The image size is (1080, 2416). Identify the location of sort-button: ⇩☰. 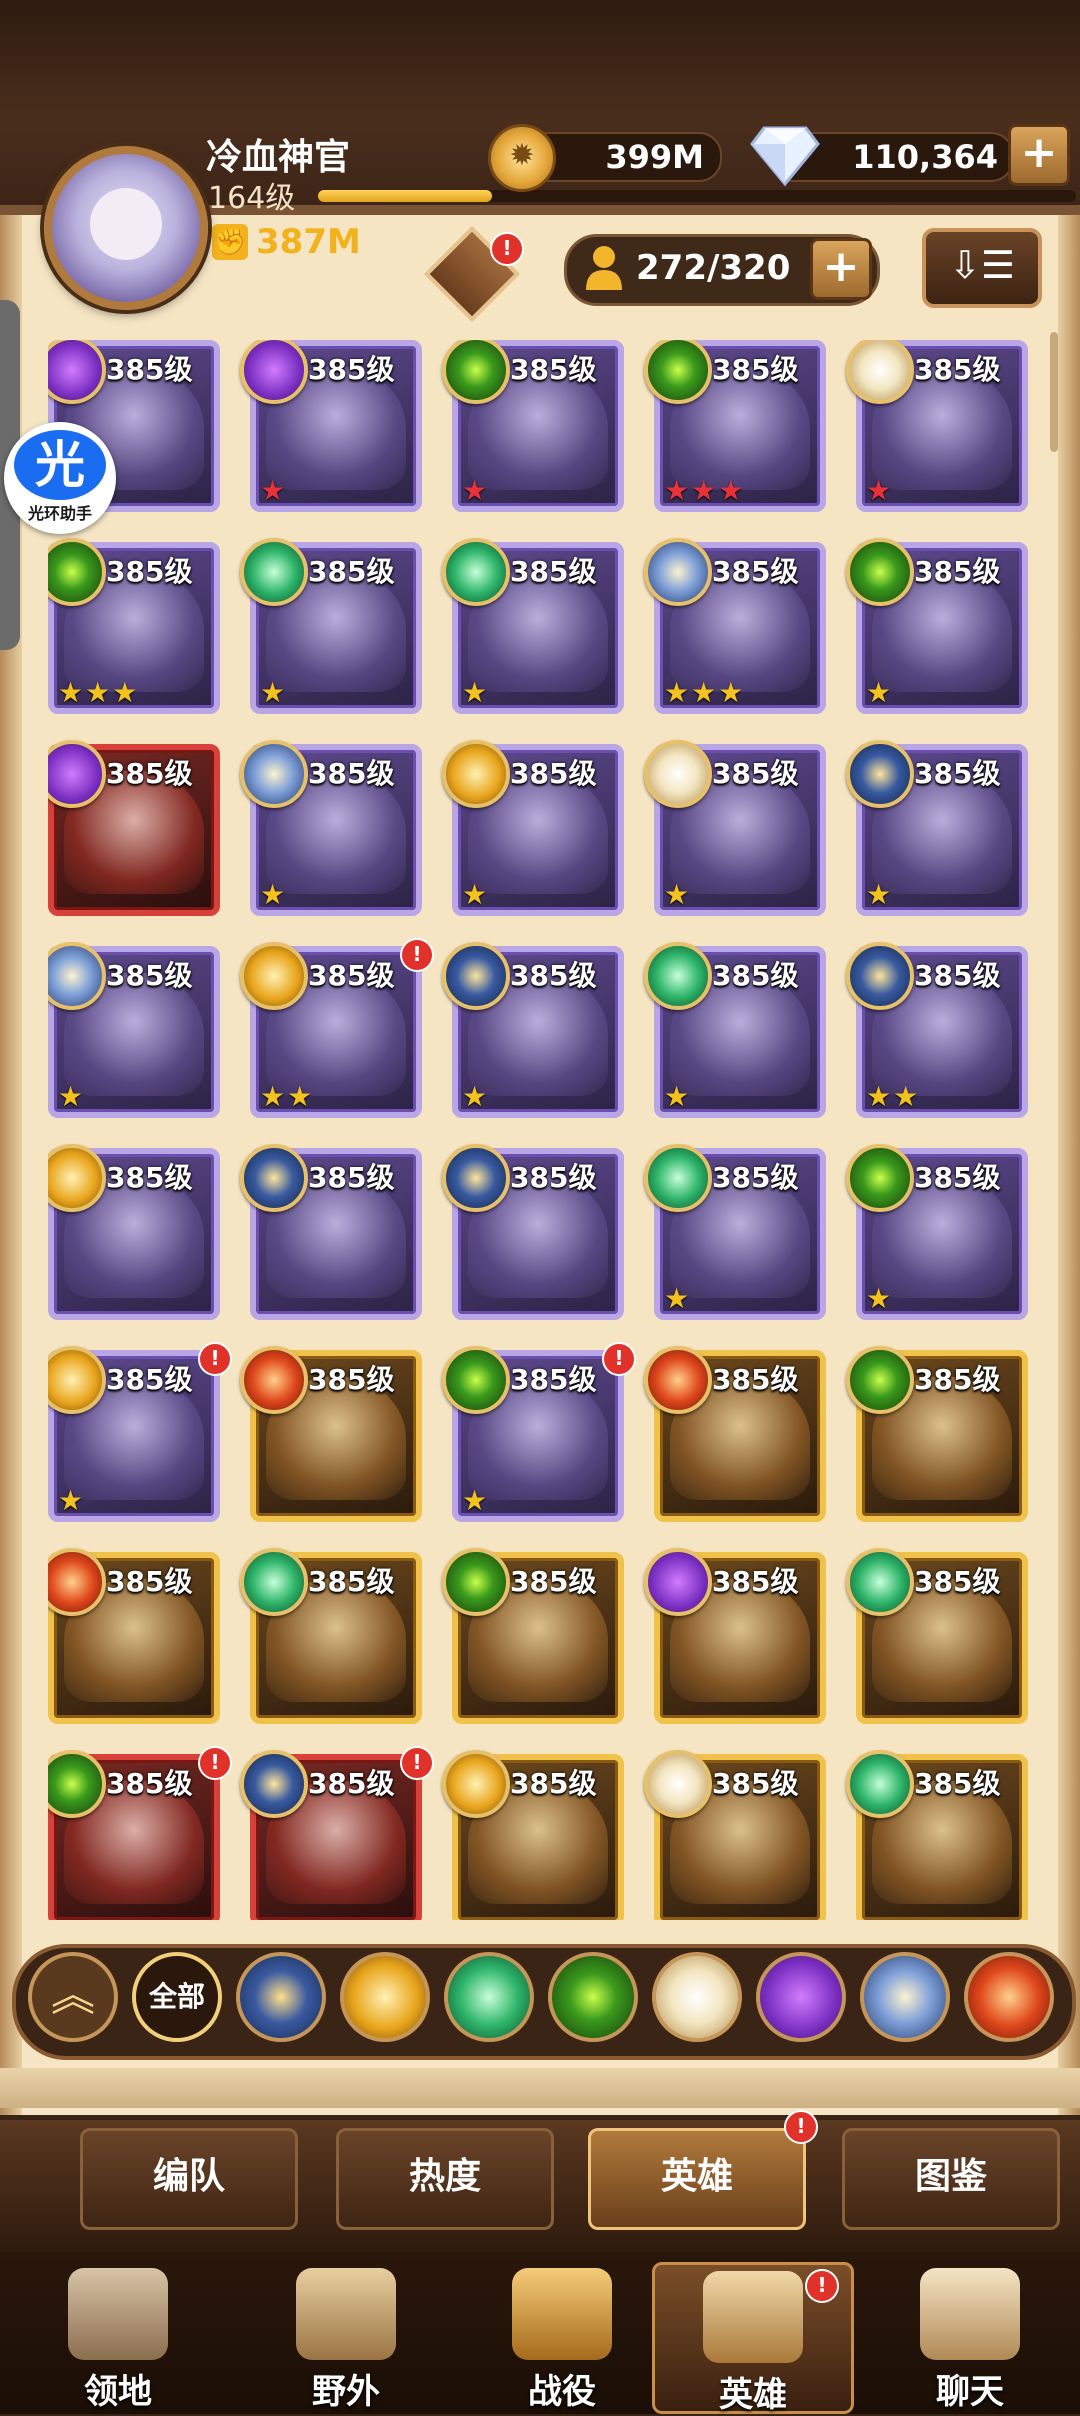
(982, 268).